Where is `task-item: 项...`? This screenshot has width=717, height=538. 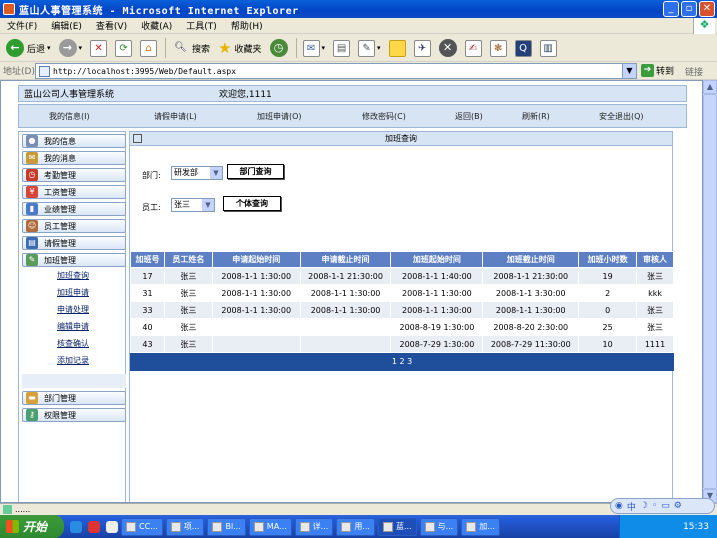
task-item: 项... is located at coordinates (185, 526).